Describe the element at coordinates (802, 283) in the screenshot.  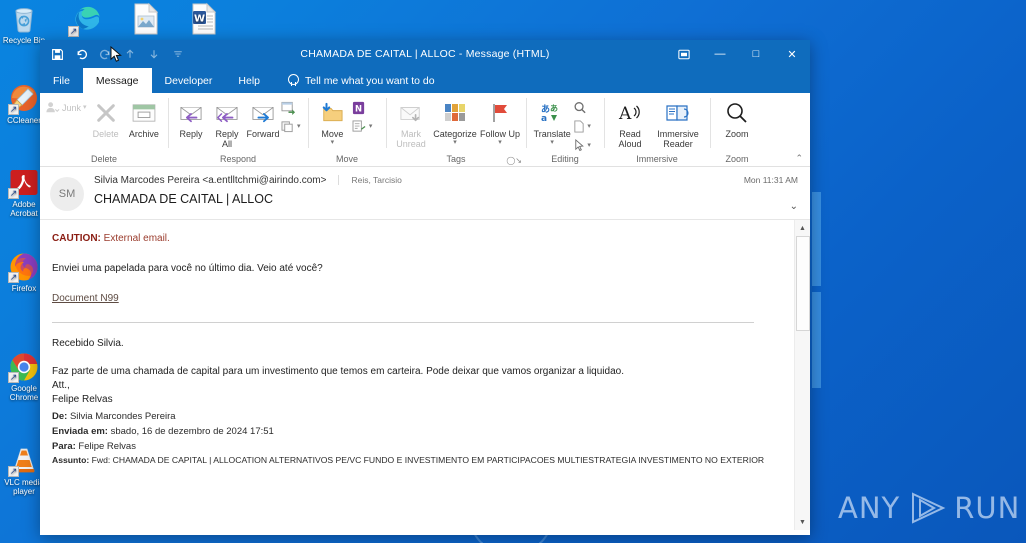
I see `scrollbar-thumb` at that location.